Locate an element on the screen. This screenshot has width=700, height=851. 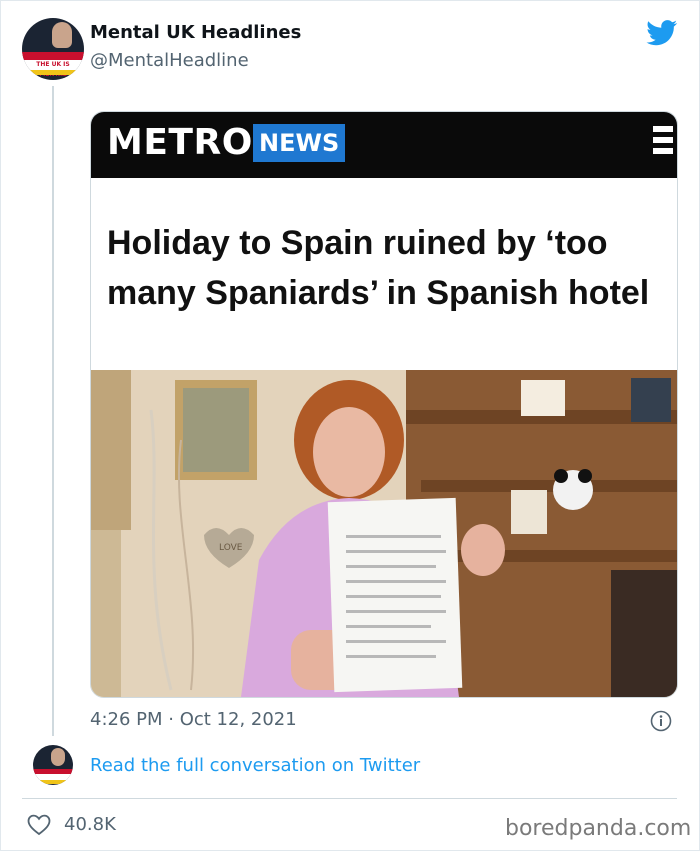
watermark: boredpanda.com is located at coordinates (598, 828).